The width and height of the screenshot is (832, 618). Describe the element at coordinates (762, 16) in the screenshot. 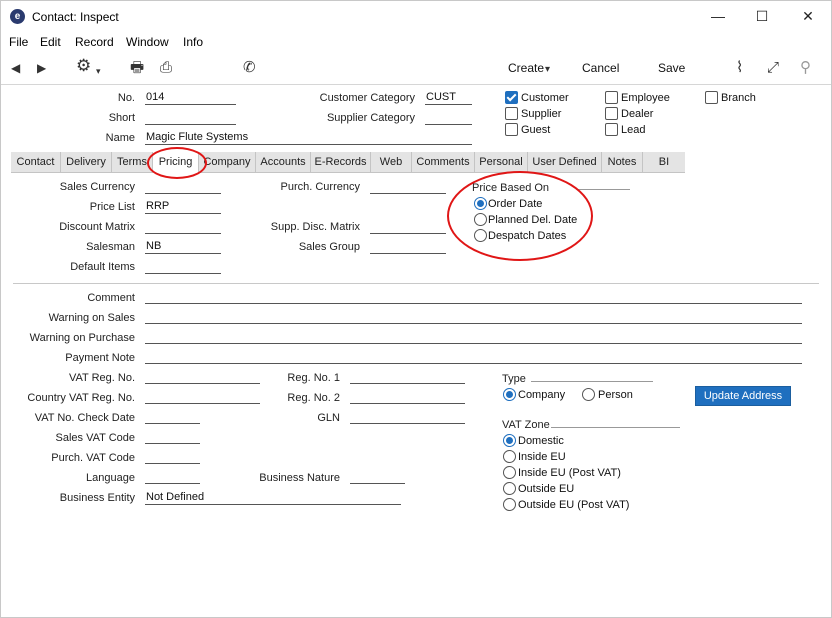

I see `maximize-button: ☐` at that location.